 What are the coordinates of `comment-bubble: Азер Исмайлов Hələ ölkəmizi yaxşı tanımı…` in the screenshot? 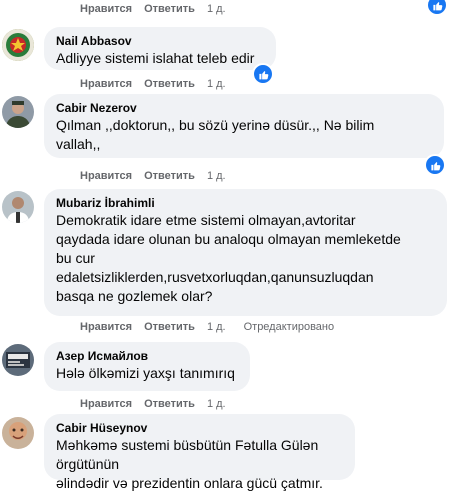 It's located at (147, 366).